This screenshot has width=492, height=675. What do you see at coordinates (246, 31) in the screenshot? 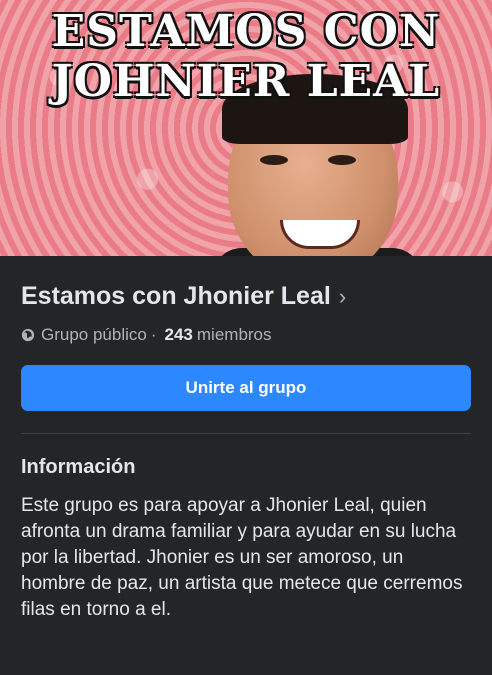
I see `cover-title-line-1: ESTAMOS CON` at bounding box center [246, 31].